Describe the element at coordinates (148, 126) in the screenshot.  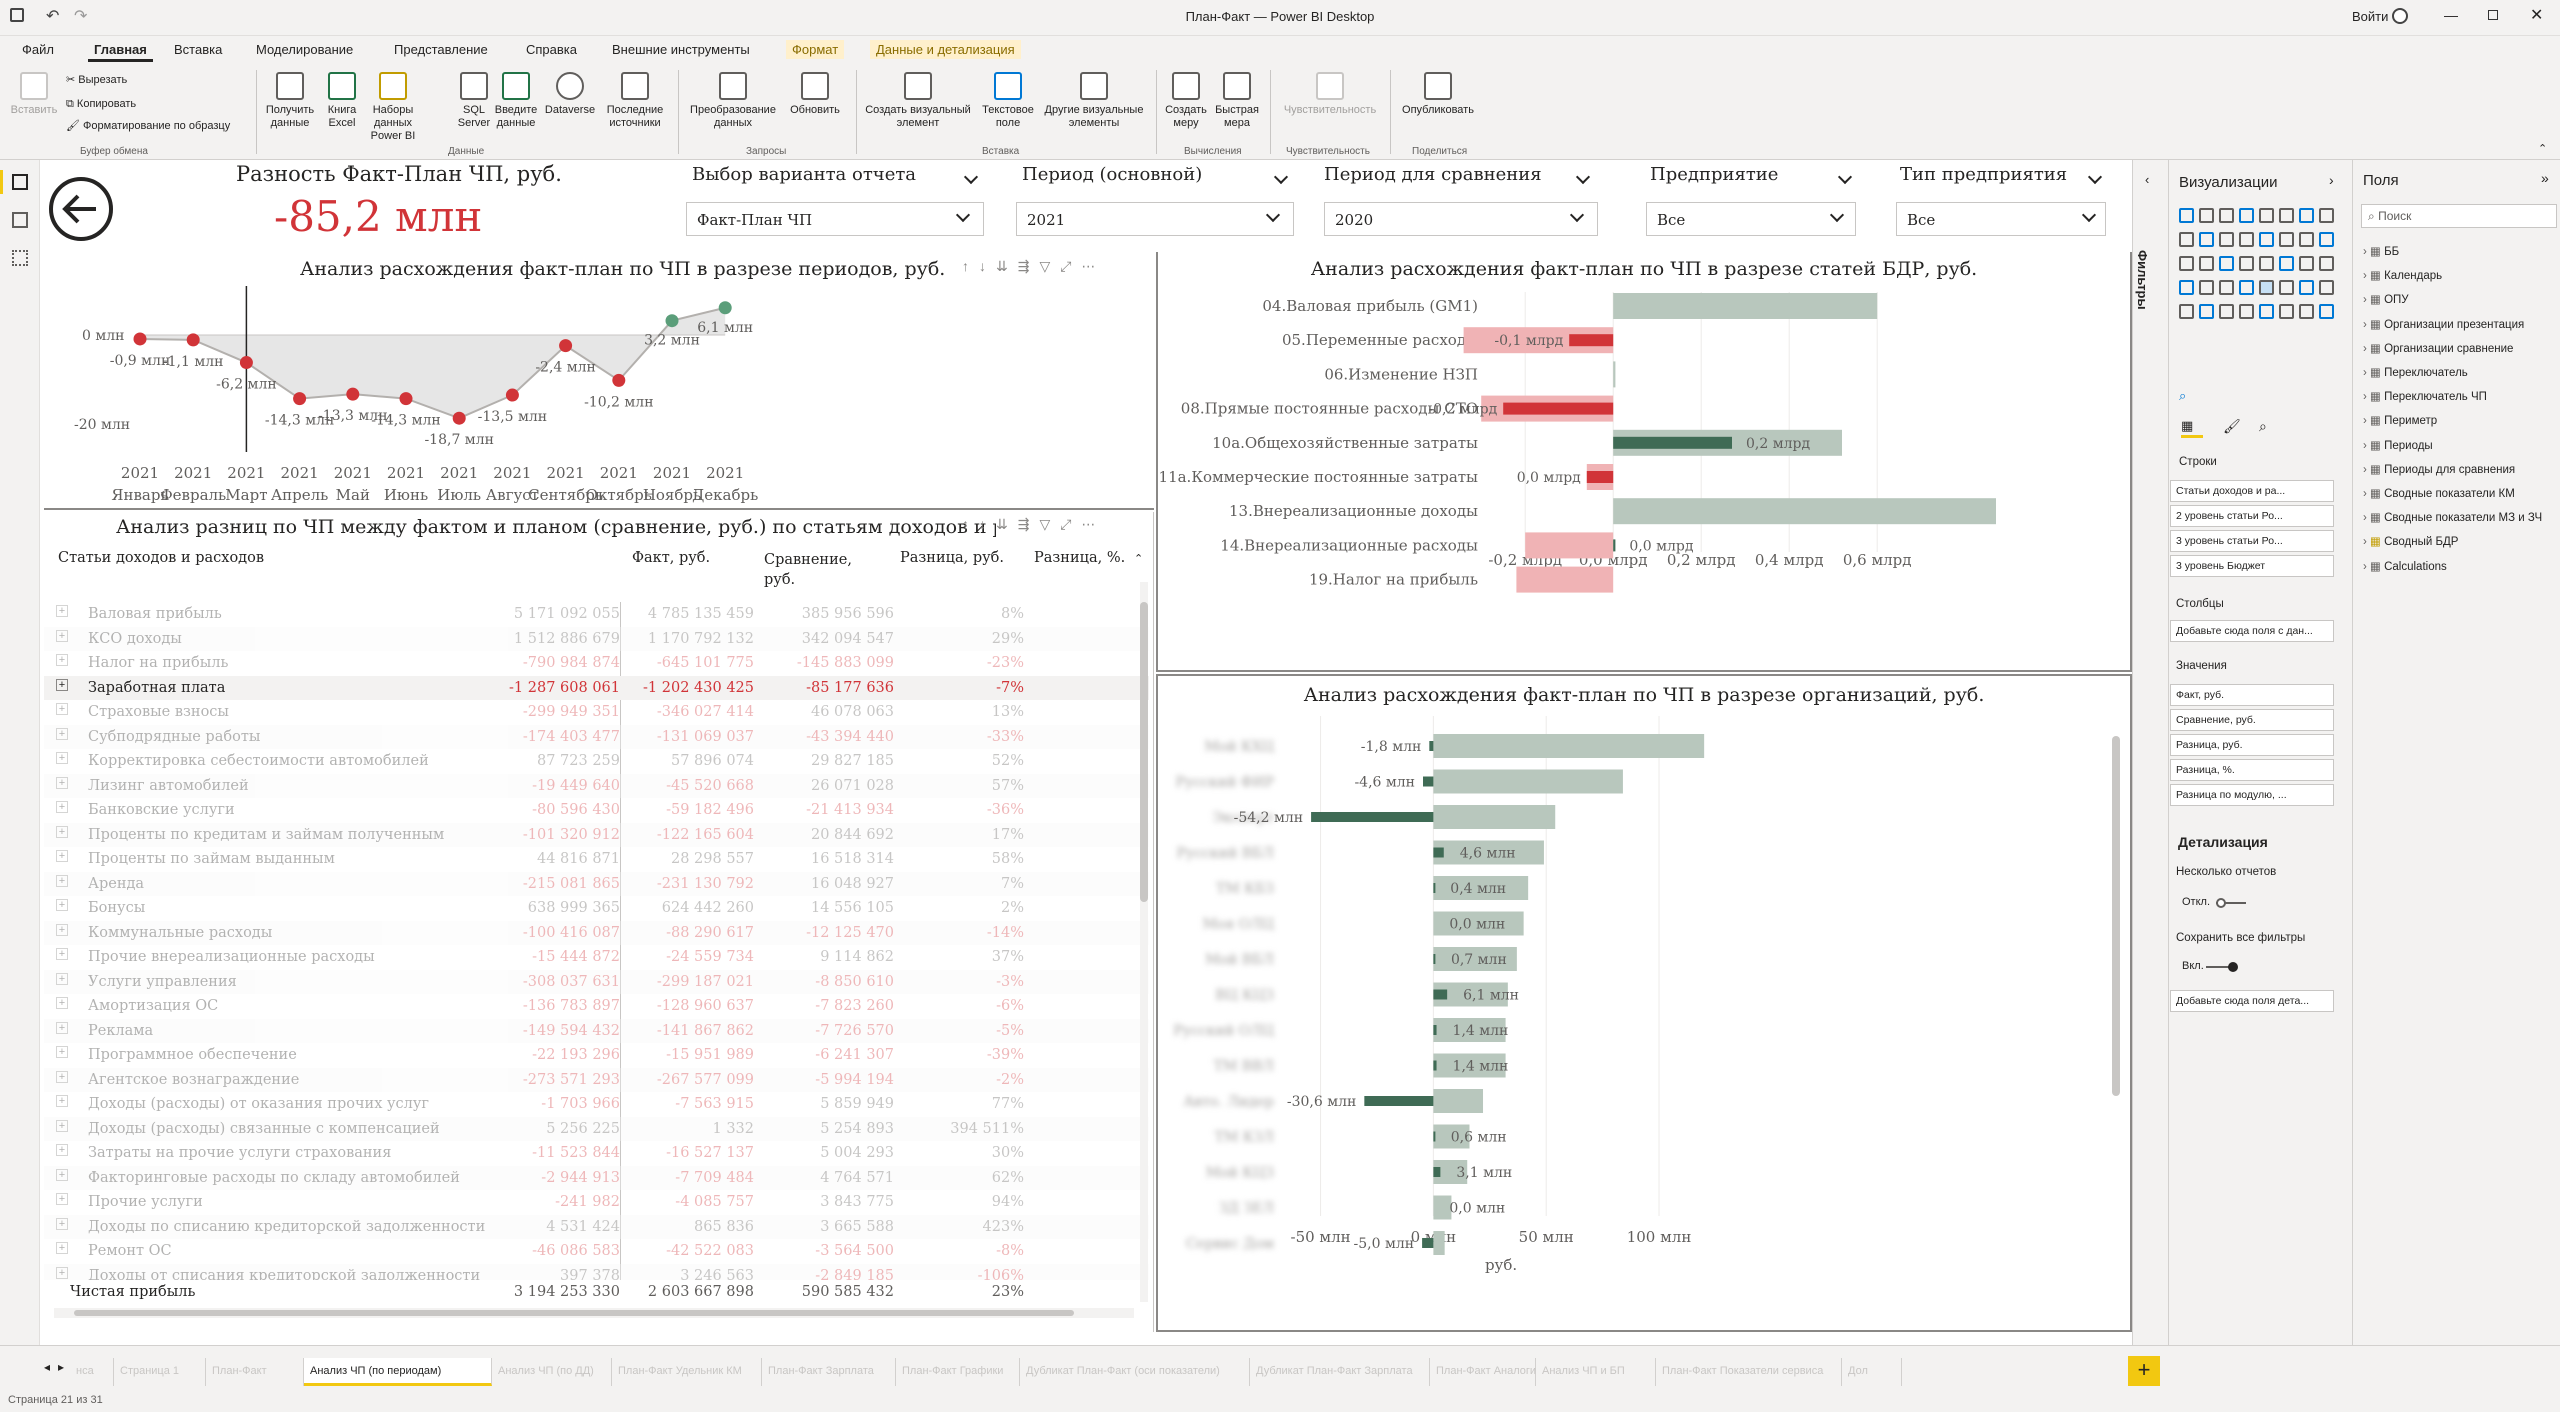
I see `format-painter-button: 🖌 Форматирование по образцу` at that location.